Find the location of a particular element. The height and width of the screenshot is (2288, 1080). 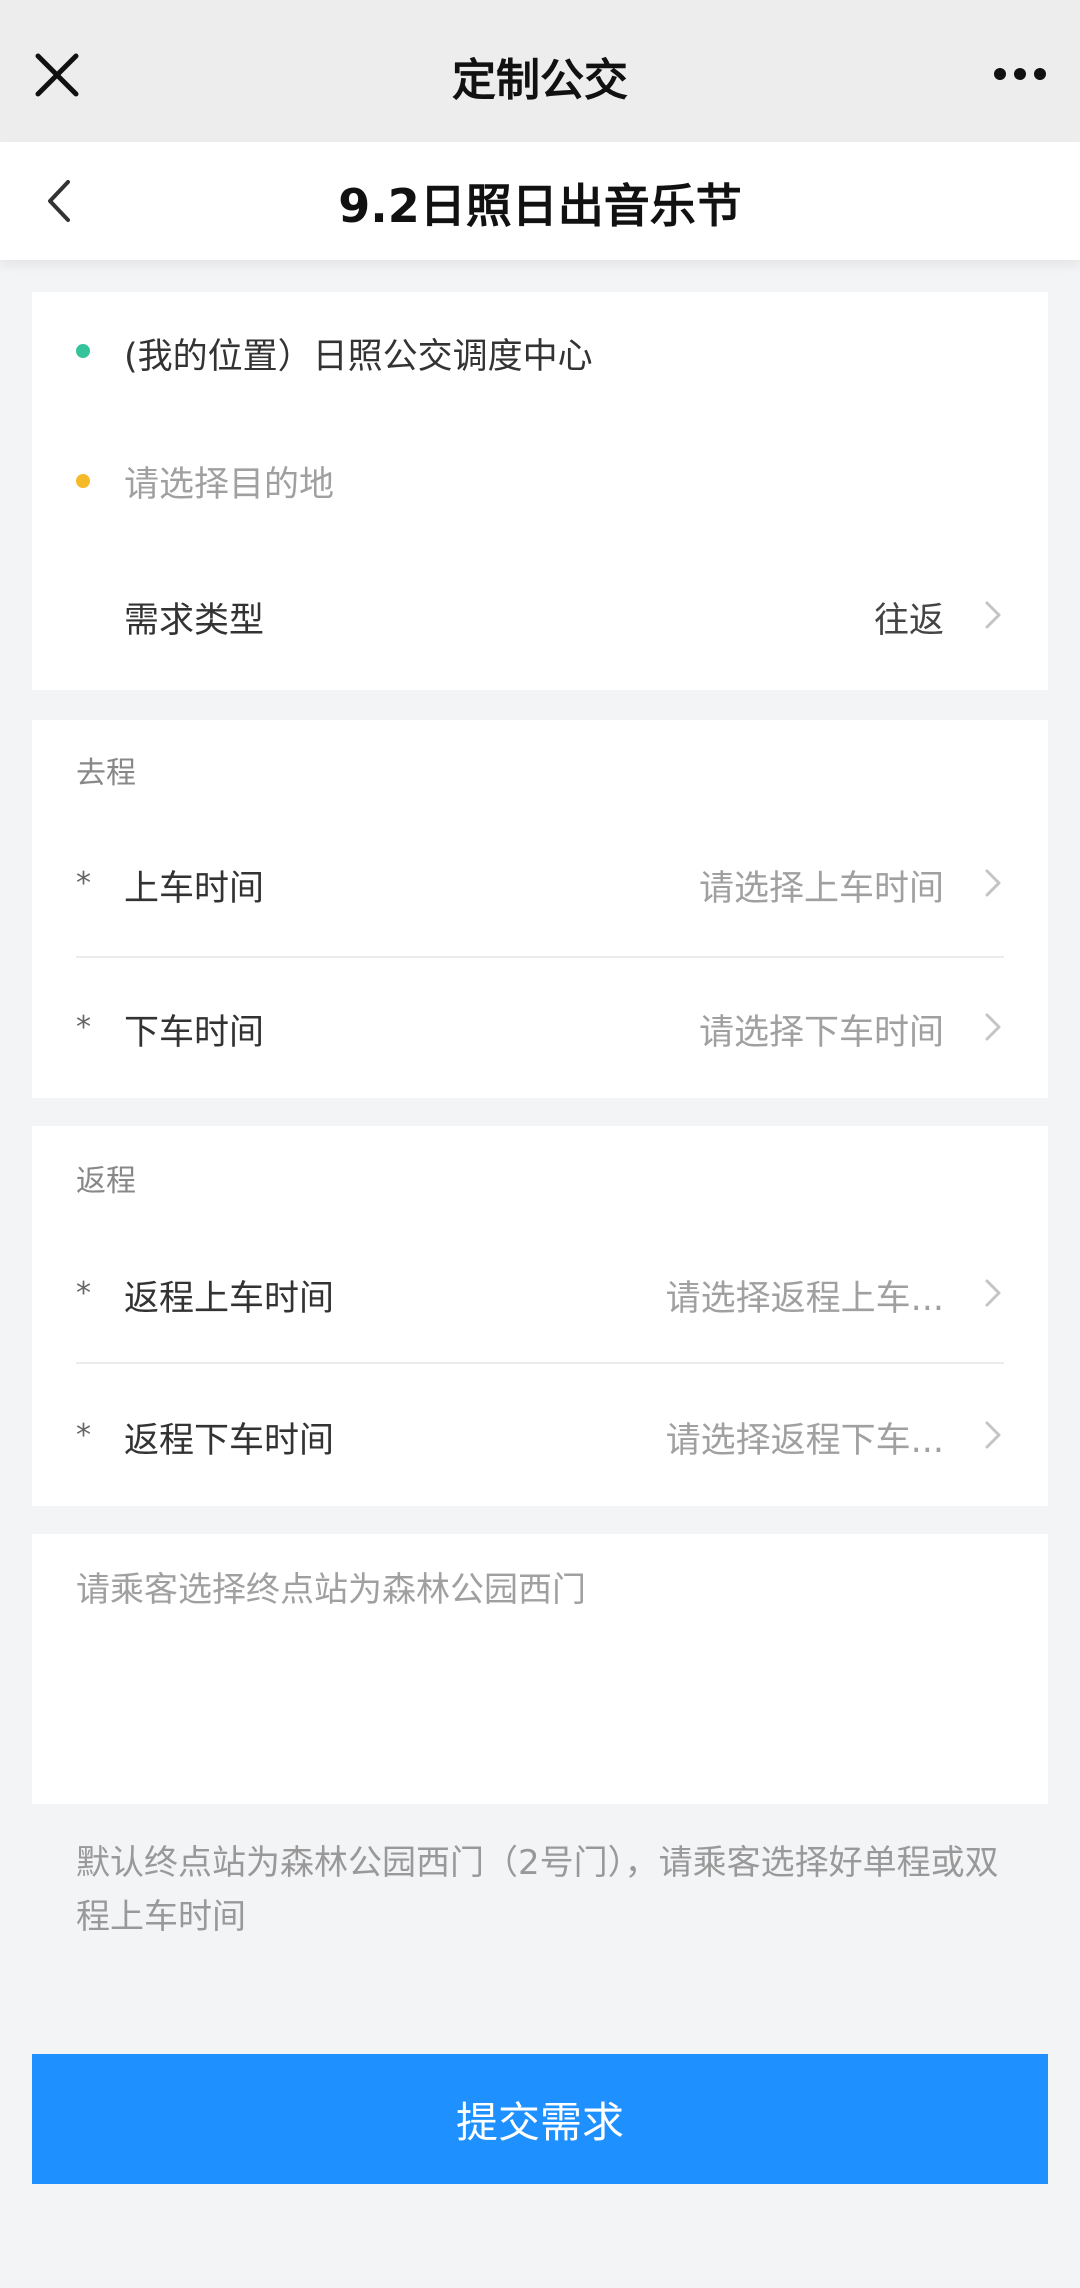

return-alighting-time-label: 返程下车时间 is located at coordinates (229, 1441).